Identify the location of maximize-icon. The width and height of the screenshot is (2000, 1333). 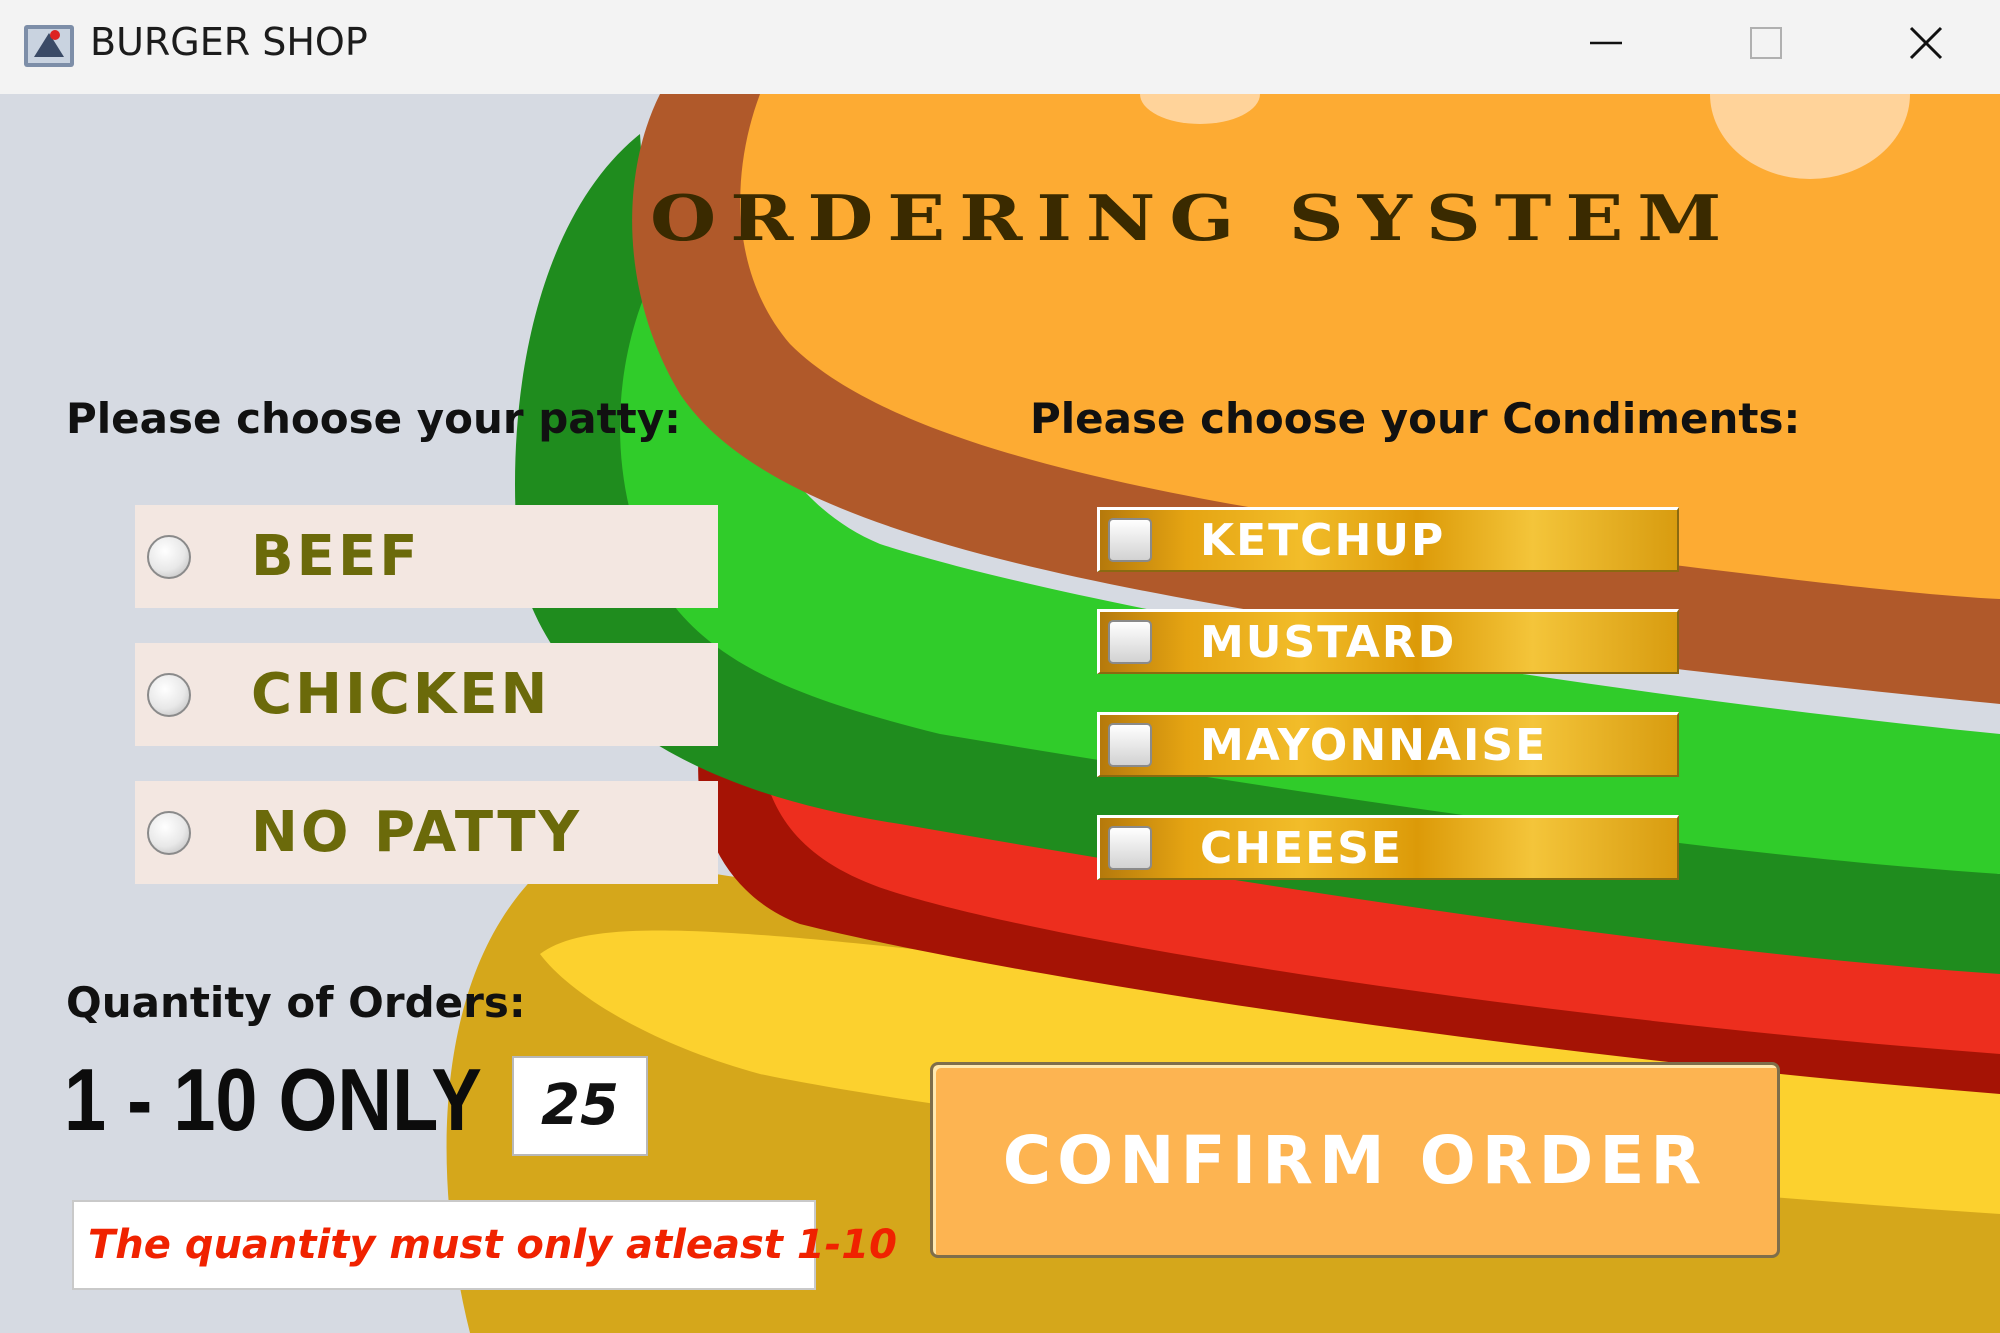
(1766, 43).